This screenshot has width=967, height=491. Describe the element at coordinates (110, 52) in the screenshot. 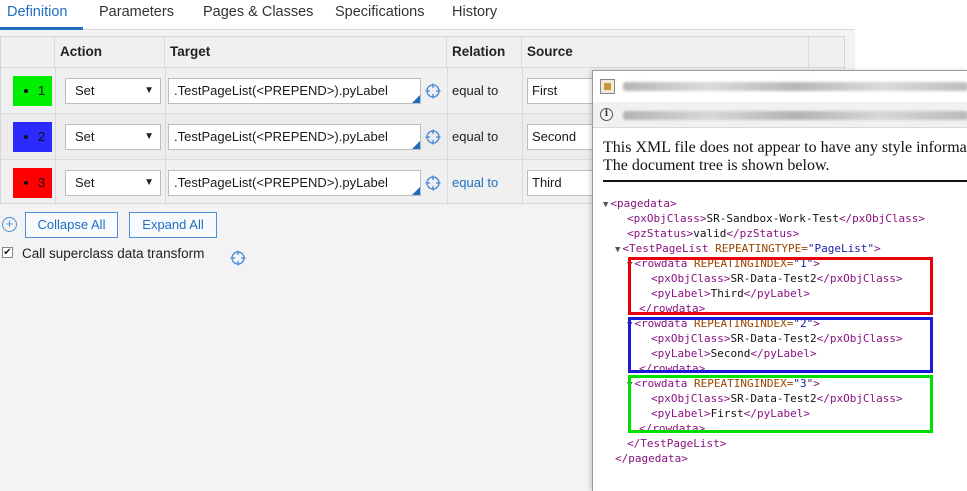

I see `header-action: Action` at that location.